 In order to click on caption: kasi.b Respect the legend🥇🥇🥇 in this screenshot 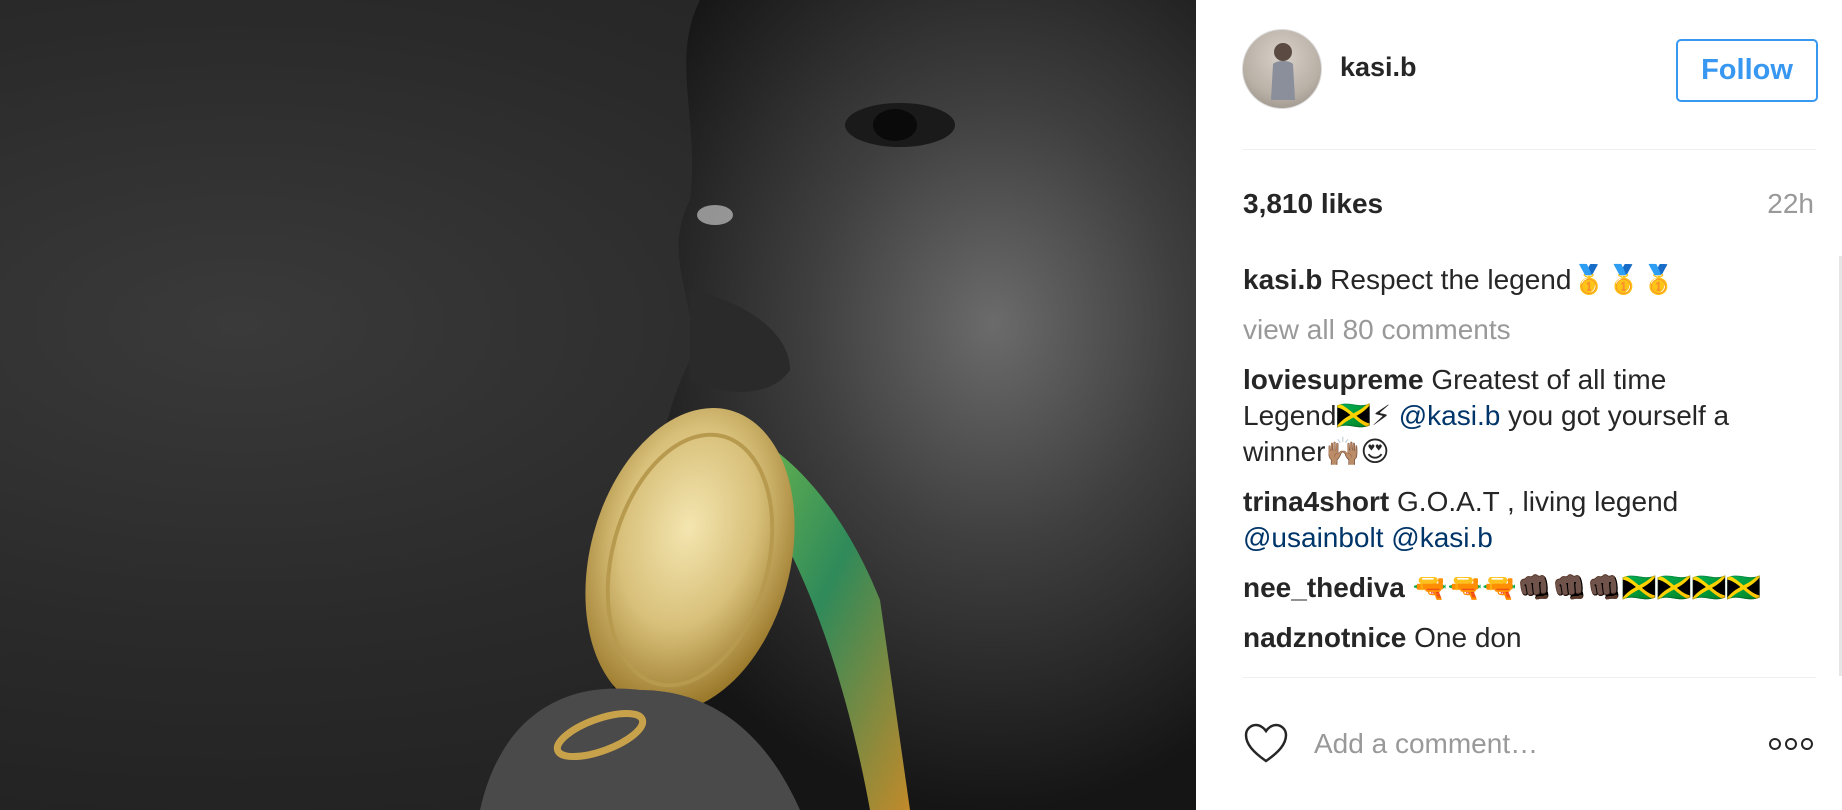, I will do `click(1503, 280)`.